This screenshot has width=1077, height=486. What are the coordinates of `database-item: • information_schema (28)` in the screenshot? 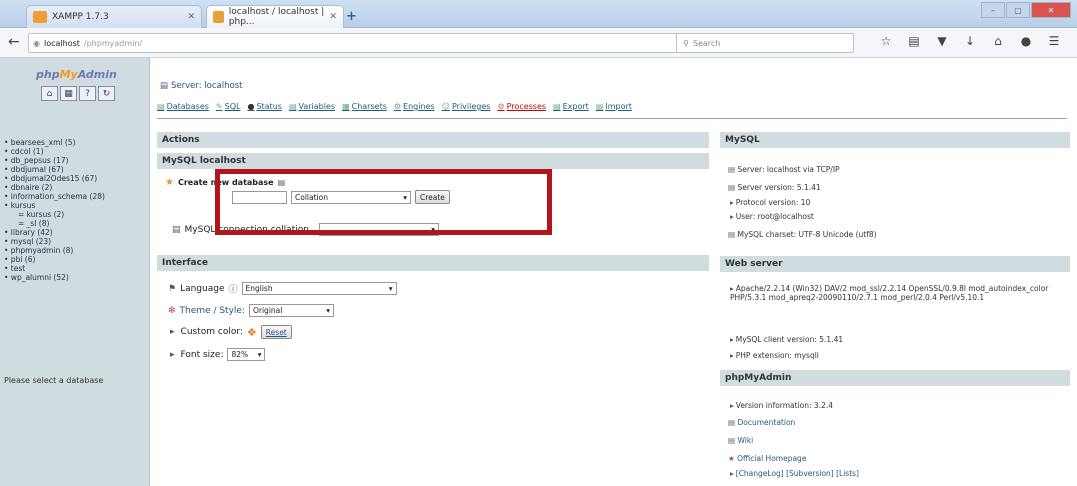 It's located at (54, 196).